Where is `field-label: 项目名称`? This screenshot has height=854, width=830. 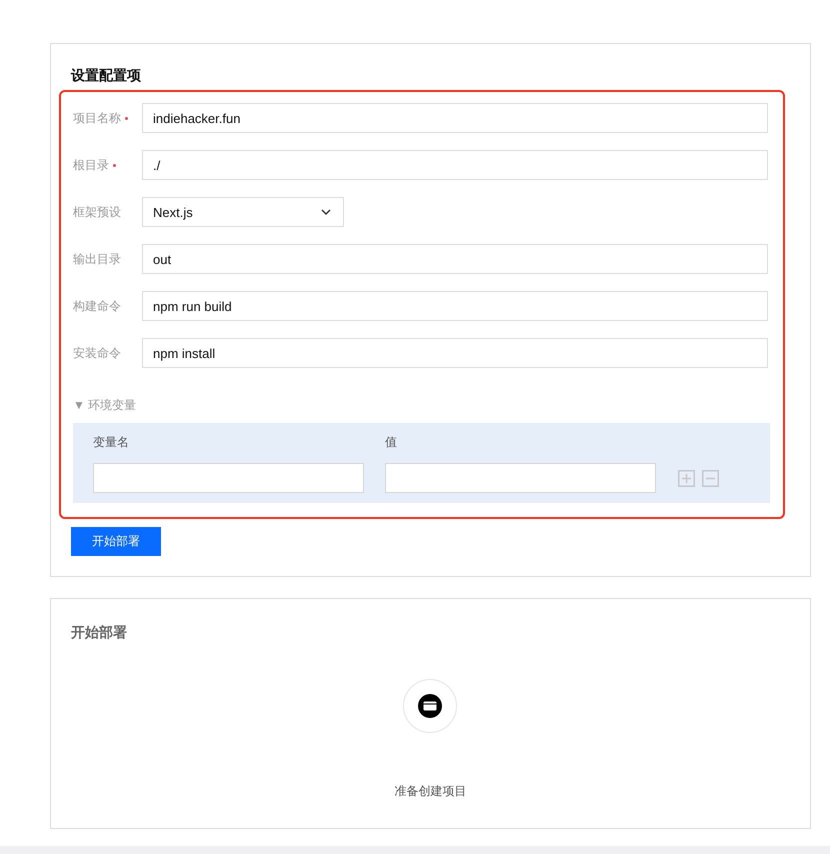 field-label: 项目名称 is located at coordinates (97, 118).